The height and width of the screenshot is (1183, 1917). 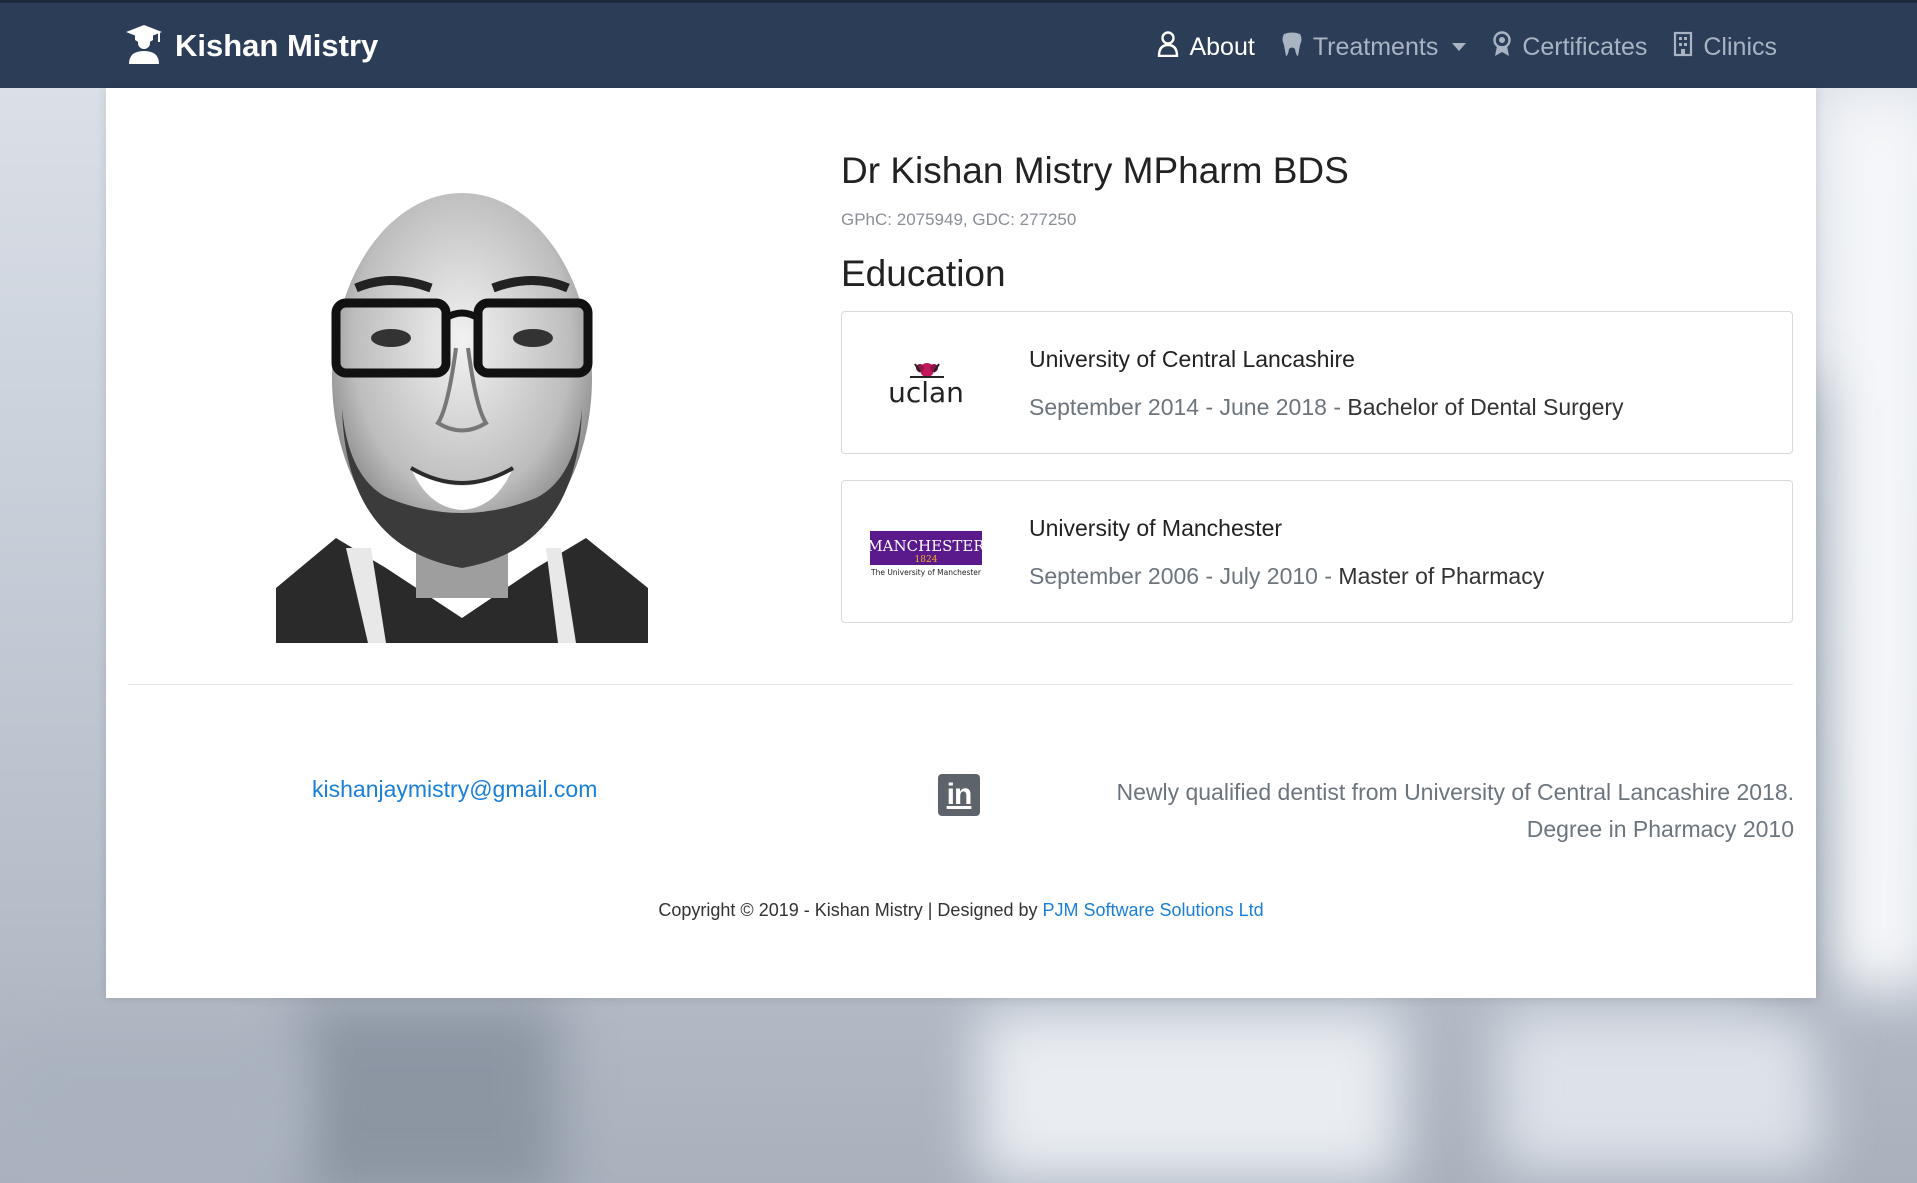 What do you see at coordinates (454, 789) in the screenshot?
I see `email-link: kishanjaymistry@gmail.com` at bounding box center [454, 789].